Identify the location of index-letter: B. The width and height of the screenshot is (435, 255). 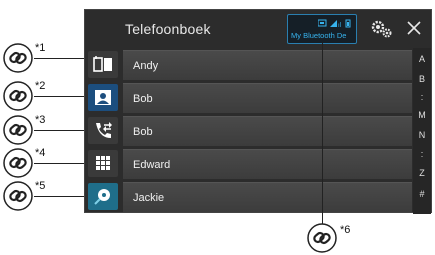
(422, 79).